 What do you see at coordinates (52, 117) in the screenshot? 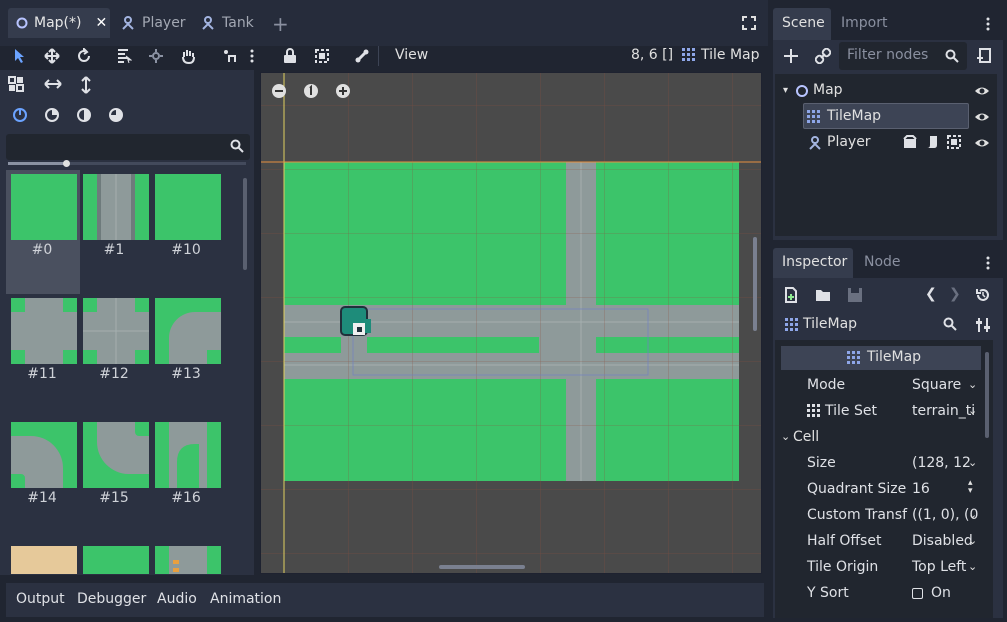
I see `rotate-90-icon` at bounding box center [52, 117].